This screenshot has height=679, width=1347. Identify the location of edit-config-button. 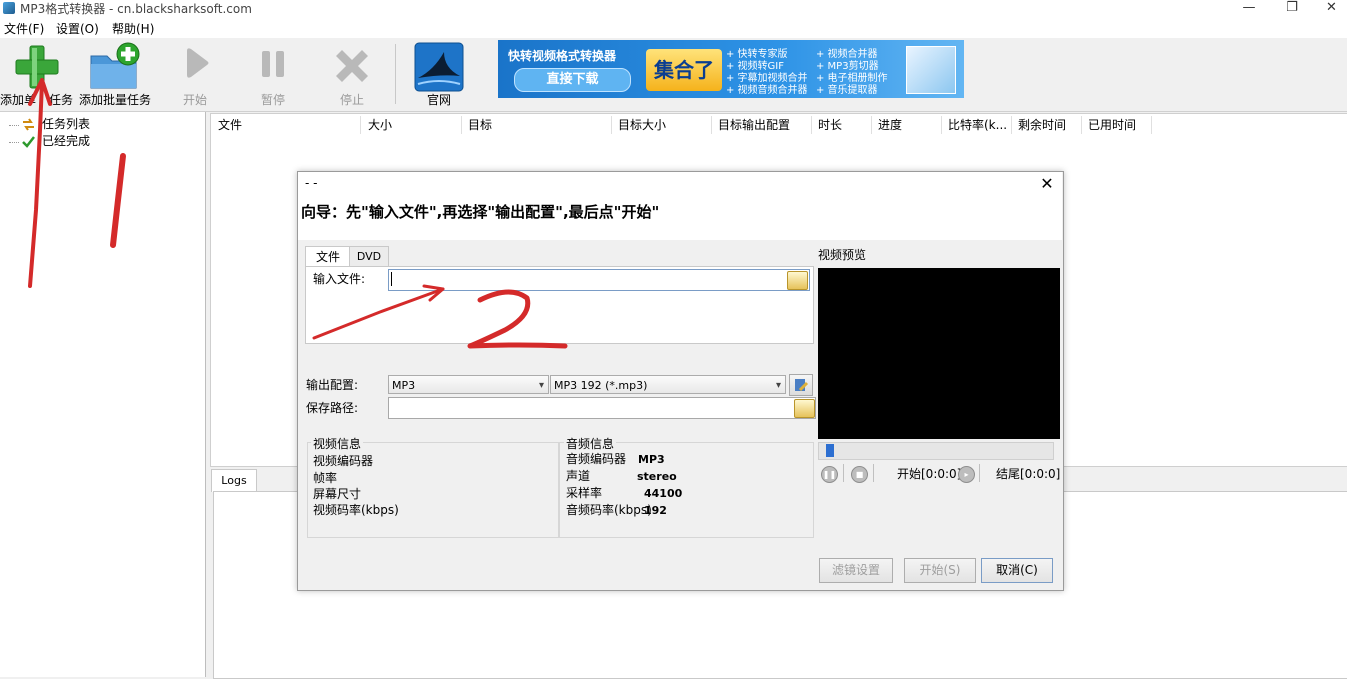
(801, 385).